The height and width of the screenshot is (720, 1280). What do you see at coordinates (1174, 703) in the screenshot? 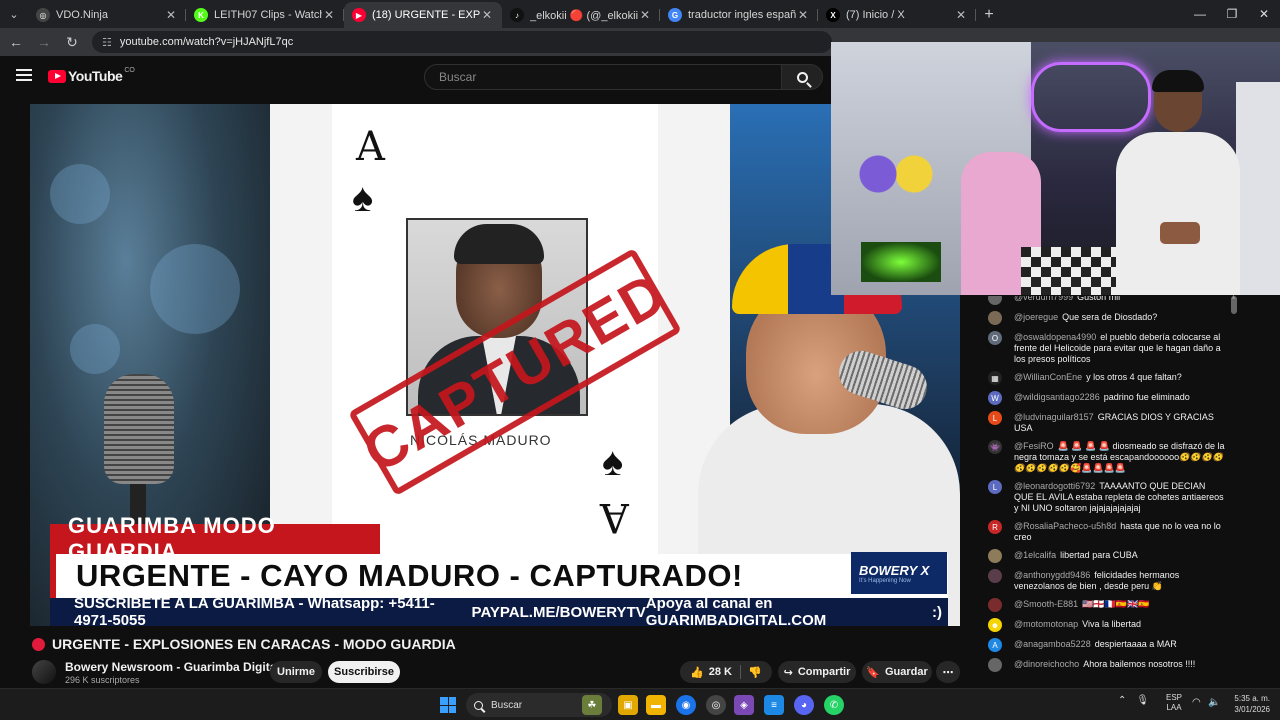
I see `language-indicator: ESP LAA` at bounding box center [1174, 703].